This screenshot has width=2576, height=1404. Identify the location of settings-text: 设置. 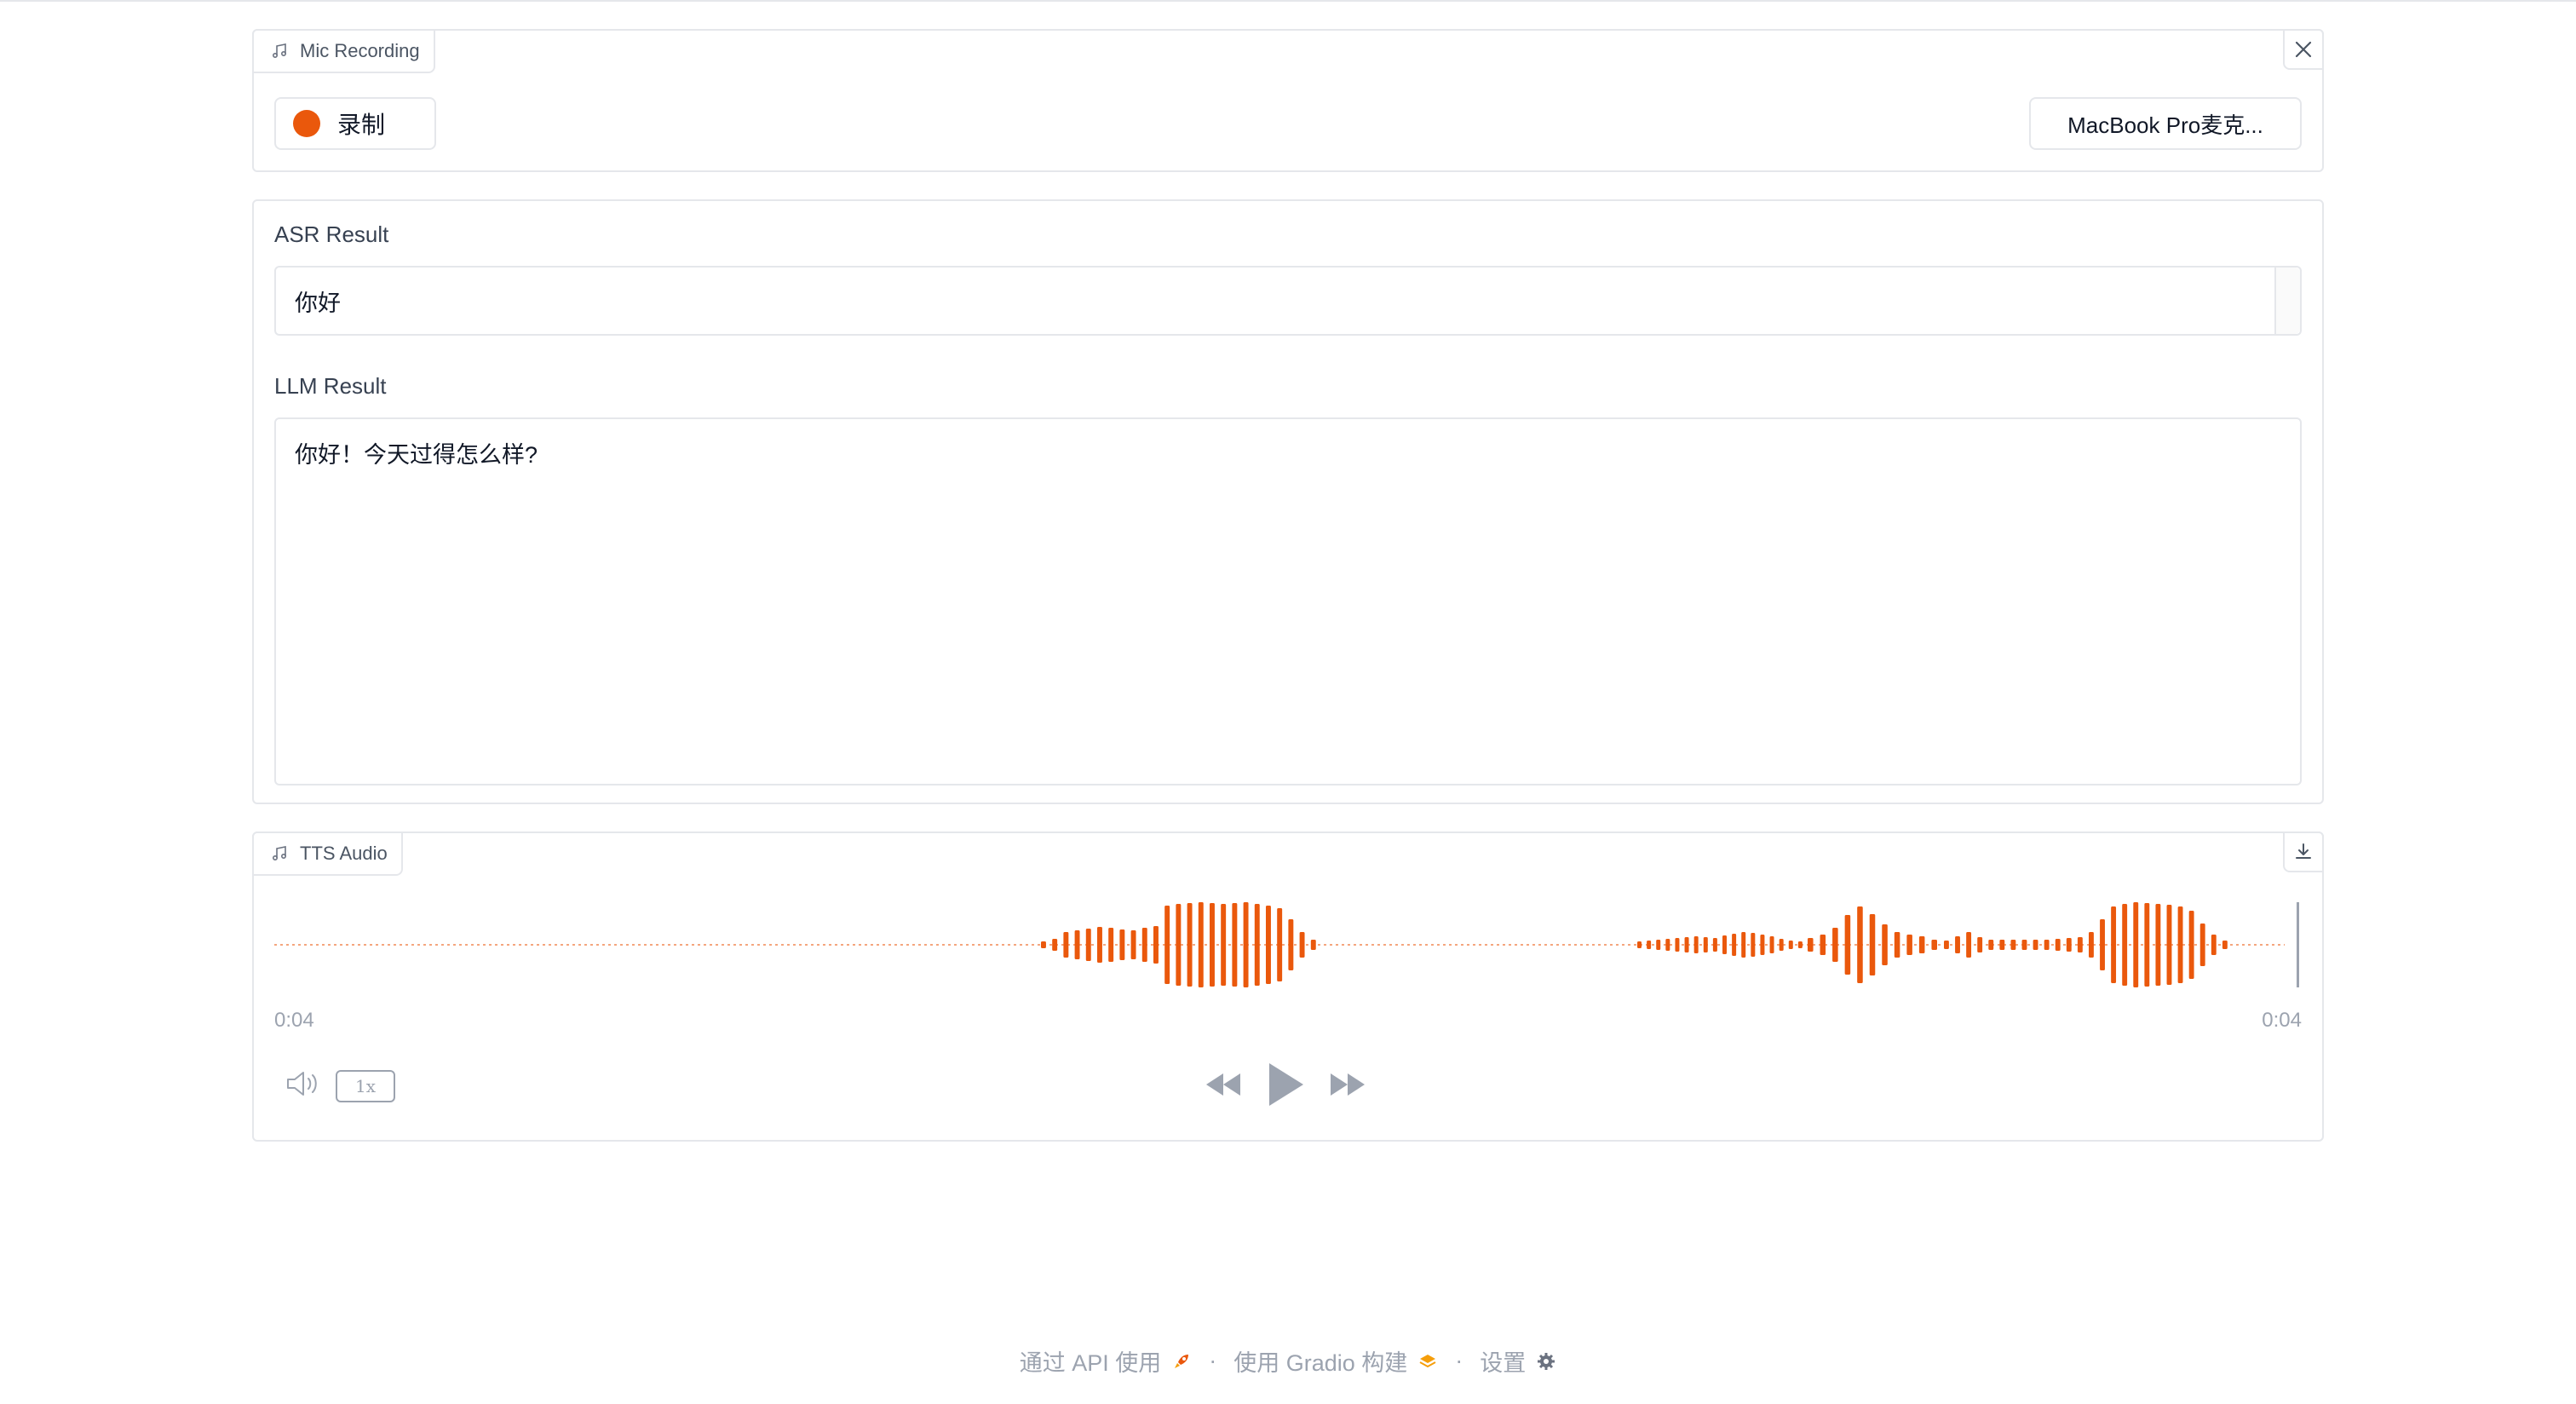
(1504, 1363).